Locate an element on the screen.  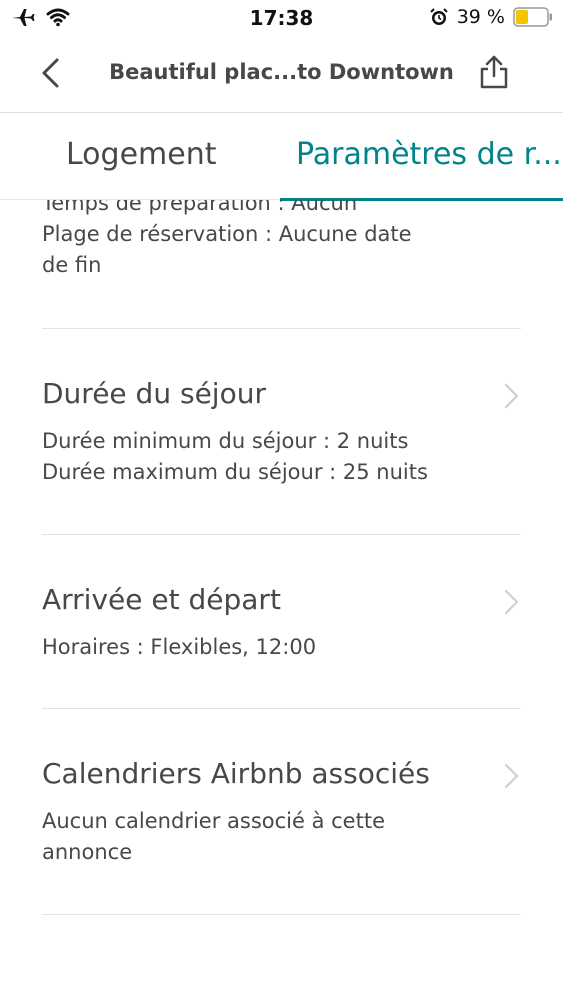
chevron-left-icon is located at coordinates (53, 73).